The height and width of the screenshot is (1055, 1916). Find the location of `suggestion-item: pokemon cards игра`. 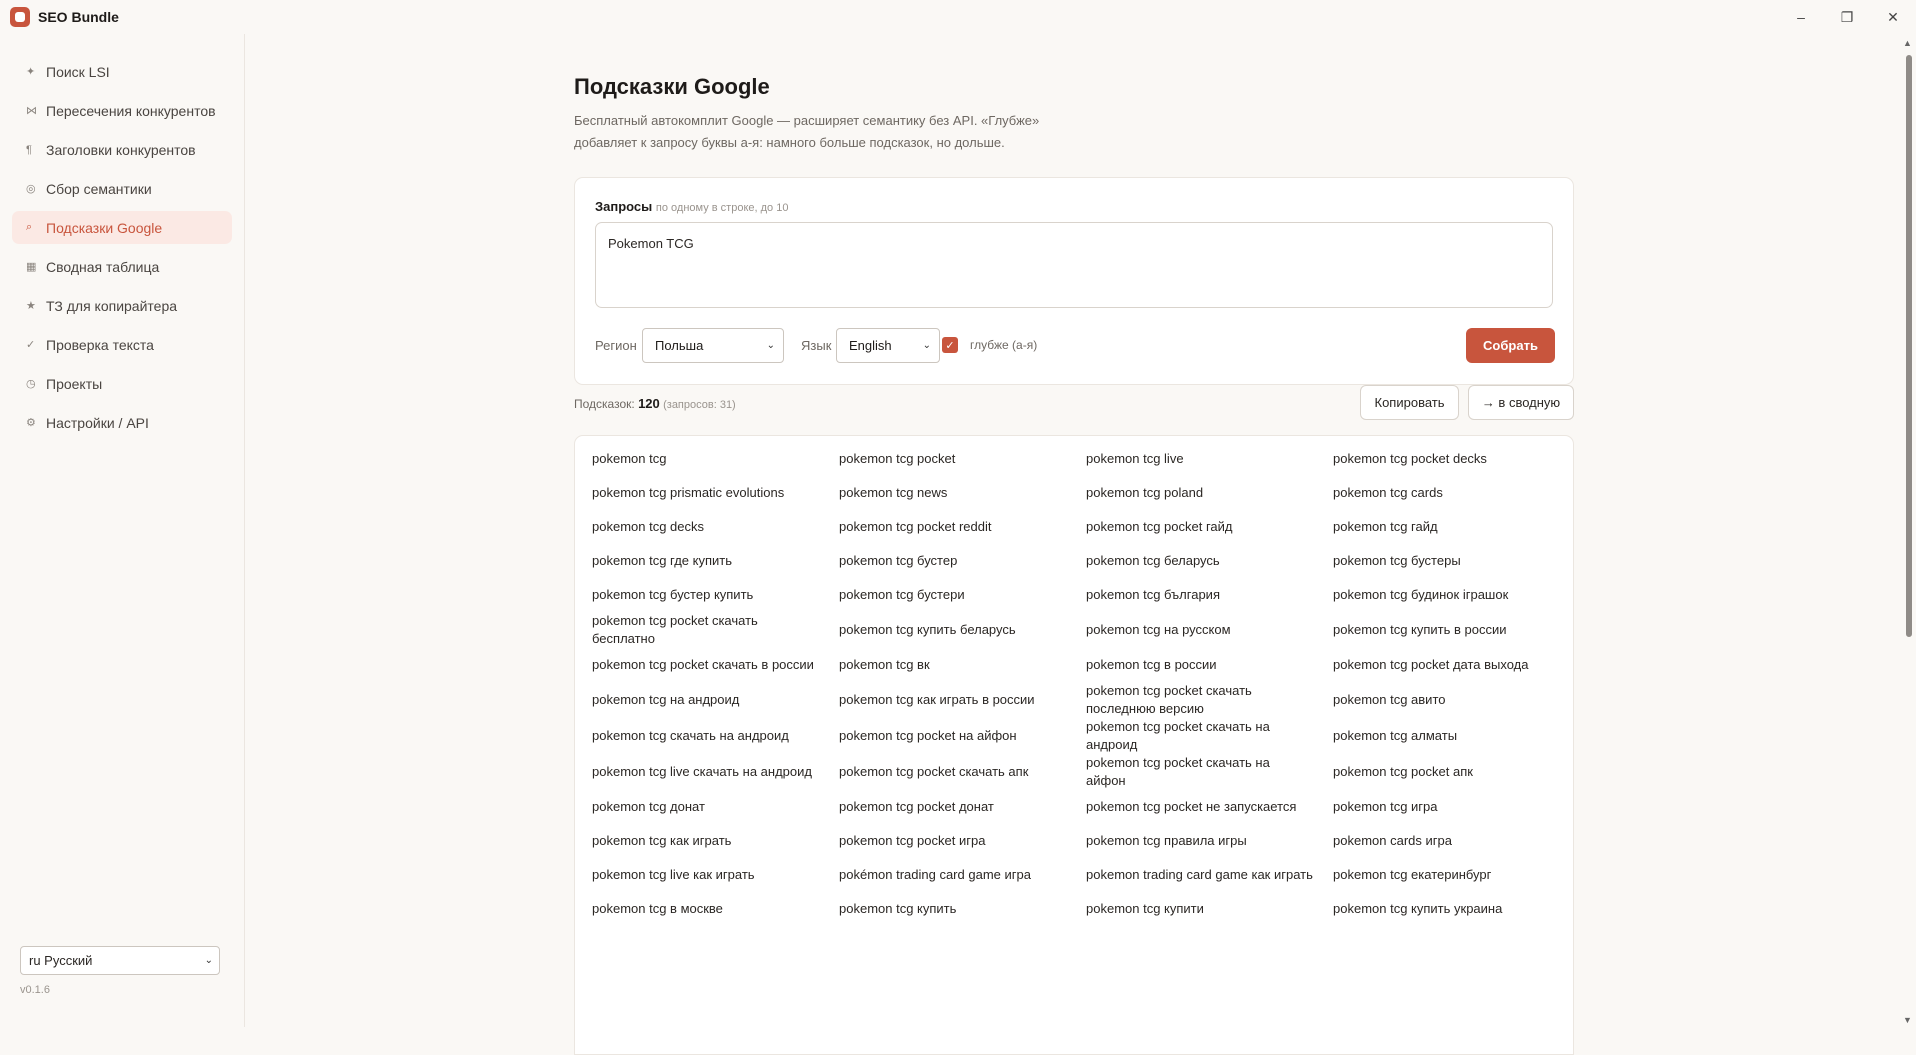

suggestion-item: pokemon cards игра is located at coordinates (1453, 841).